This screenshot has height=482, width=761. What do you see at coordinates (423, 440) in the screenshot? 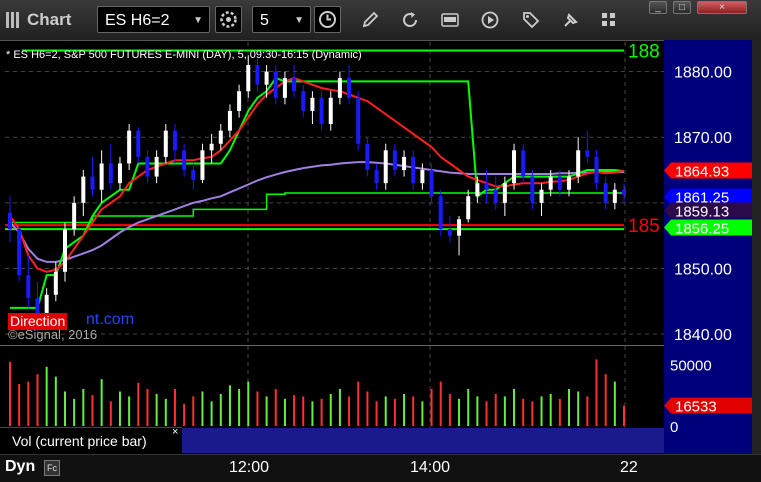
I see `volume-panel-strip` at bounding box center [423, 440].